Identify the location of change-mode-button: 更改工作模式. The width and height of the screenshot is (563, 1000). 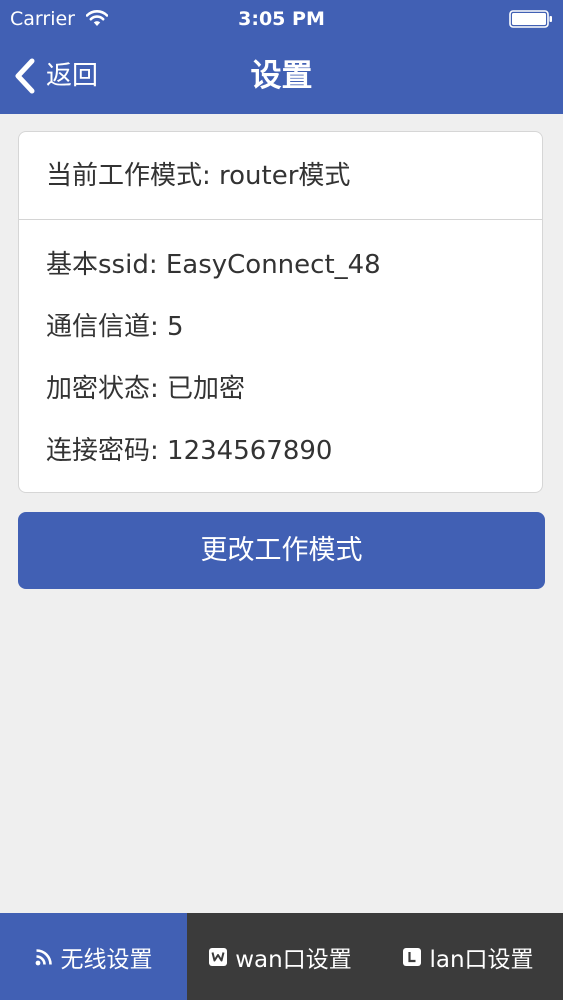
(281, 550).